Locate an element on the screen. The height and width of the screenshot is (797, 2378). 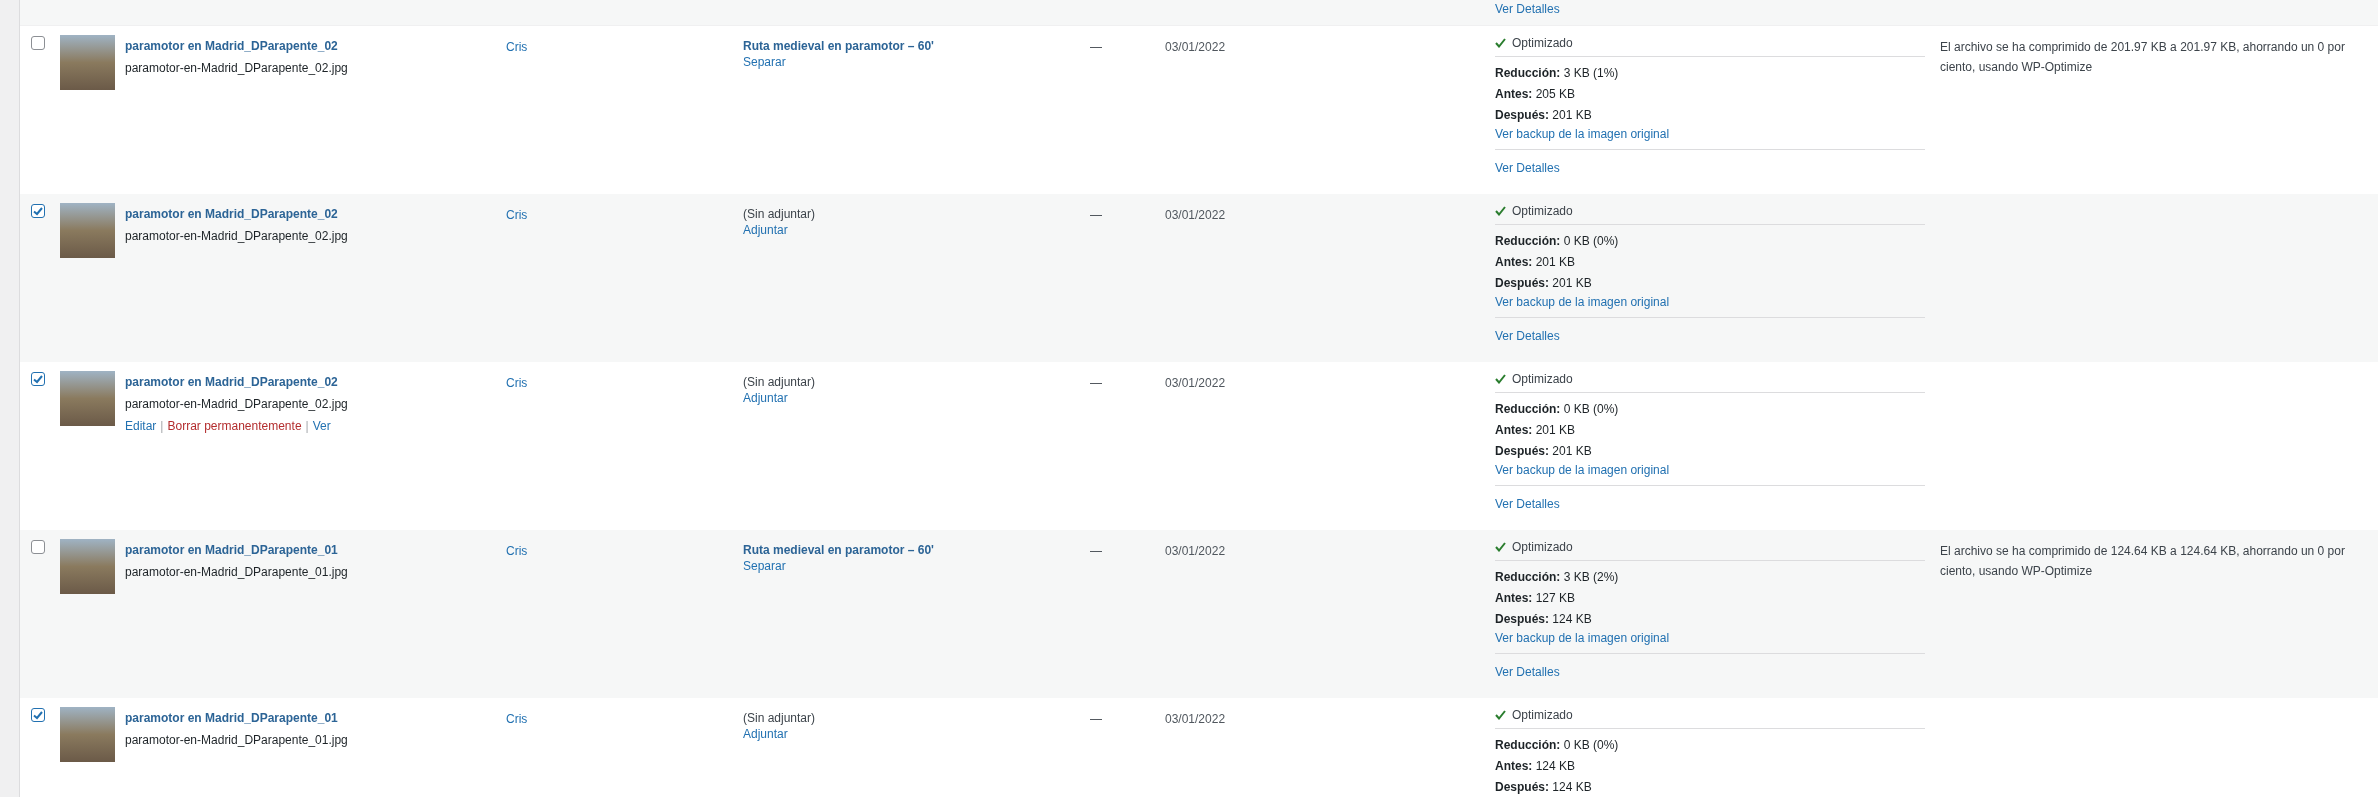
compression-note: El archivo se ha comprimido de 201.97 KB a 201.97 KB, ahorrando un 0 por ciento, usando WP-Optimize is located at coordinates (2143, 57).